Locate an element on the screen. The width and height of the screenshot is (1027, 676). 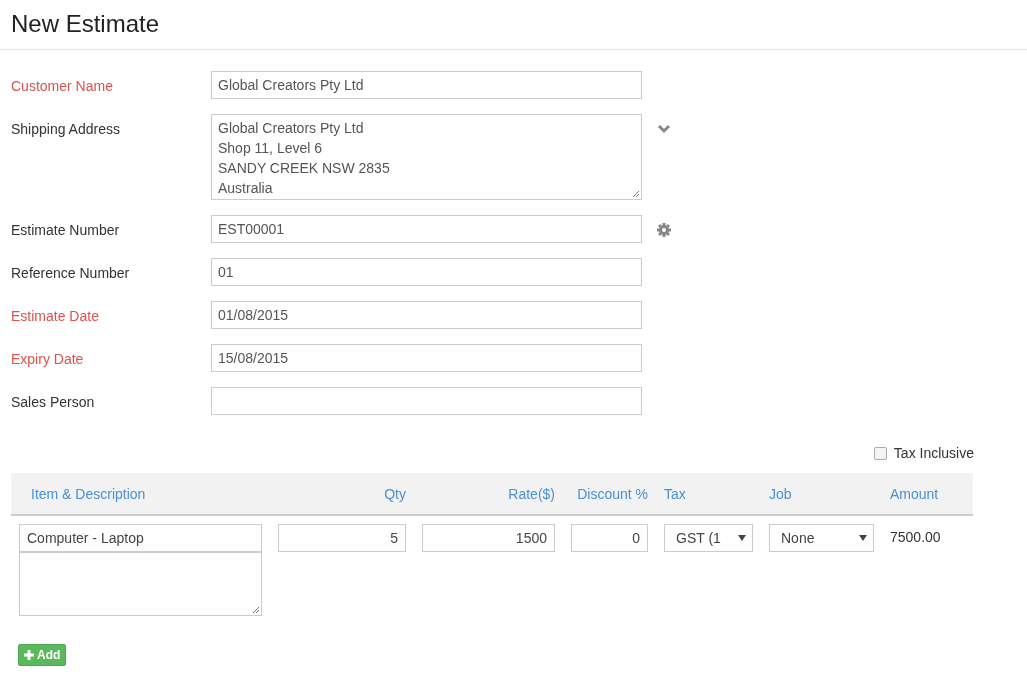
field-label: Expiry Date is located at coordinates (48, 358).